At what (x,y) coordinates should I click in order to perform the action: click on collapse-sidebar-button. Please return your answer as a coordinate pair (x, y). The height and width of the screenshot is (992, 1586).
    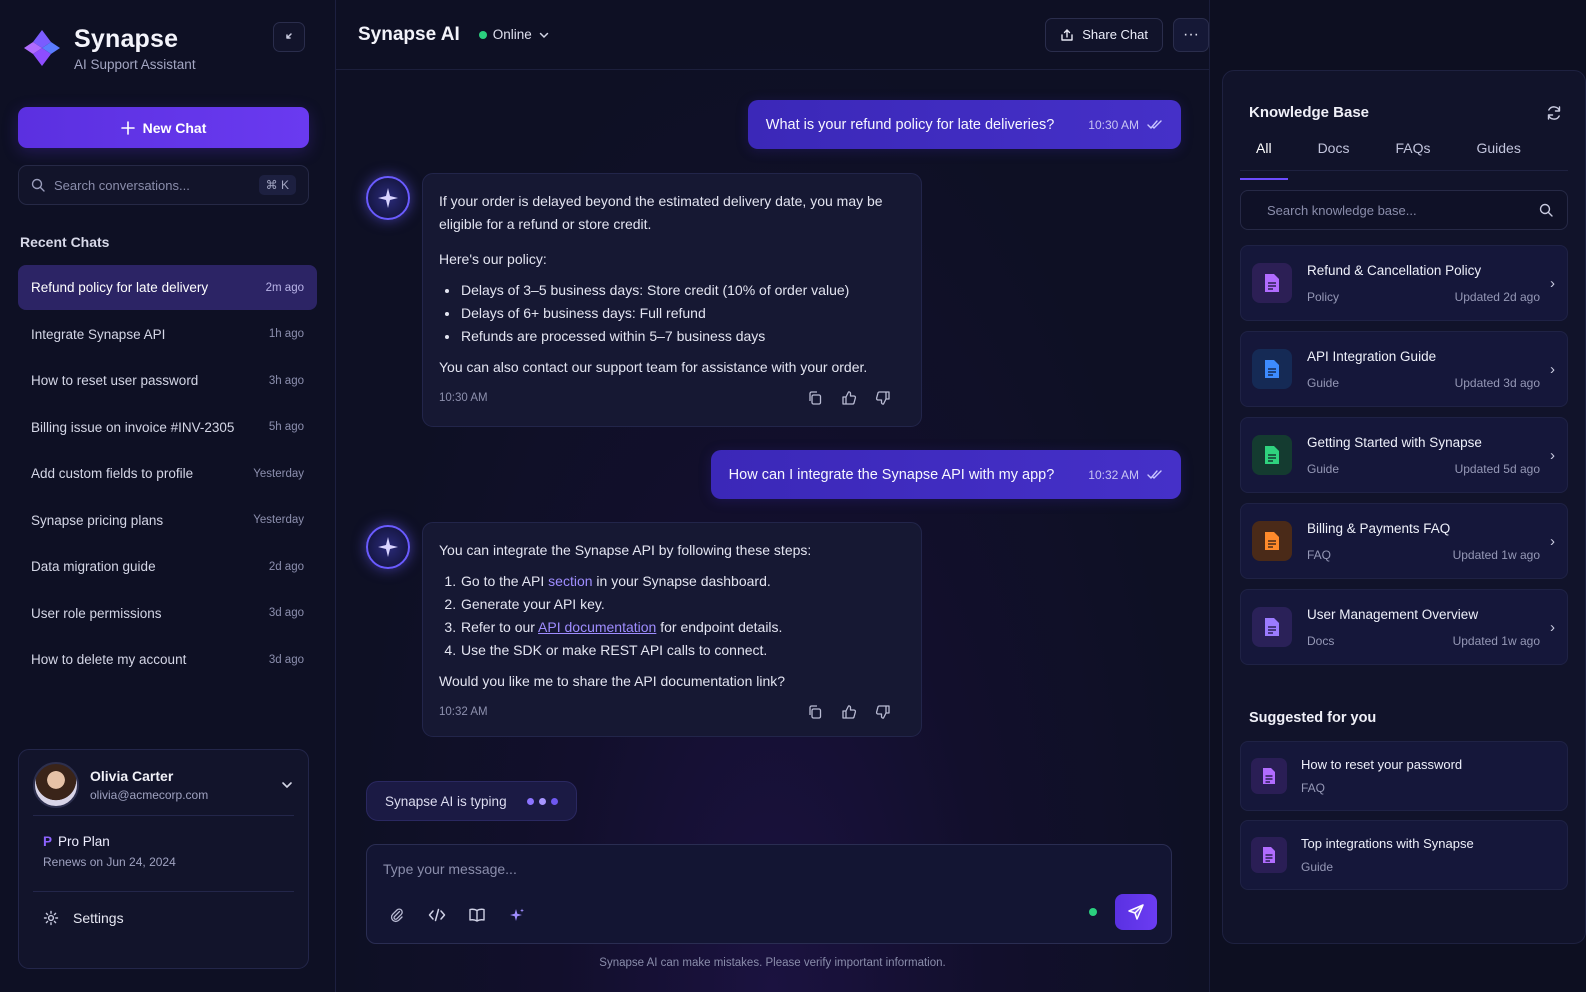
    Looking at the image, I should click on (289, 37).